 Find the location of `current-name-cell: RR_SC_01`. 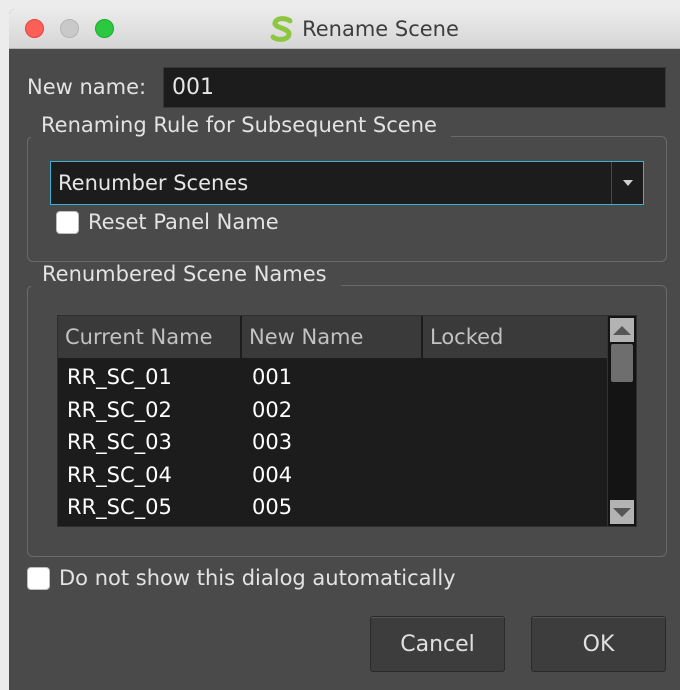

current-name-cell: RR_SC_01 is located at coordinates (119, 377).